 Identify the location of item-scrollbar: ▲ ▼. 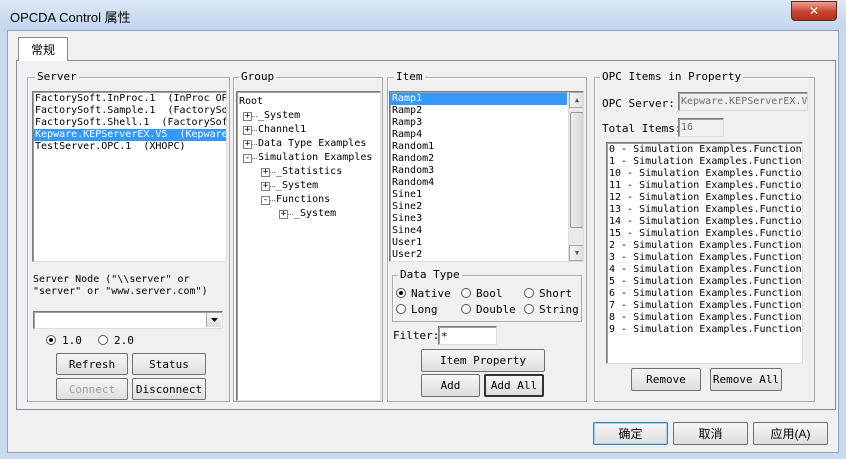
(575, 176).